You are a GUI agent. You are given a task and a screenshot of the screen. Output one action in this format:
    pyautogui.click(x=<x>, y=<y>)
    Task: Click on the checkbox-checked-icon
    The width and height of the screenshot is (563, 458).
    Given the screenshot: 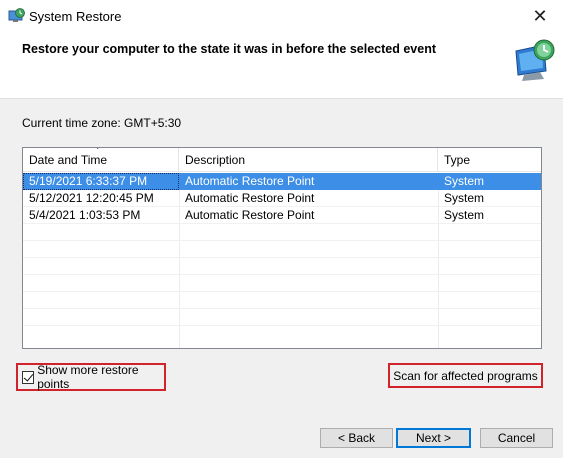 What is the action you would take?
    pyautogui.click(x=28, y=377)
    